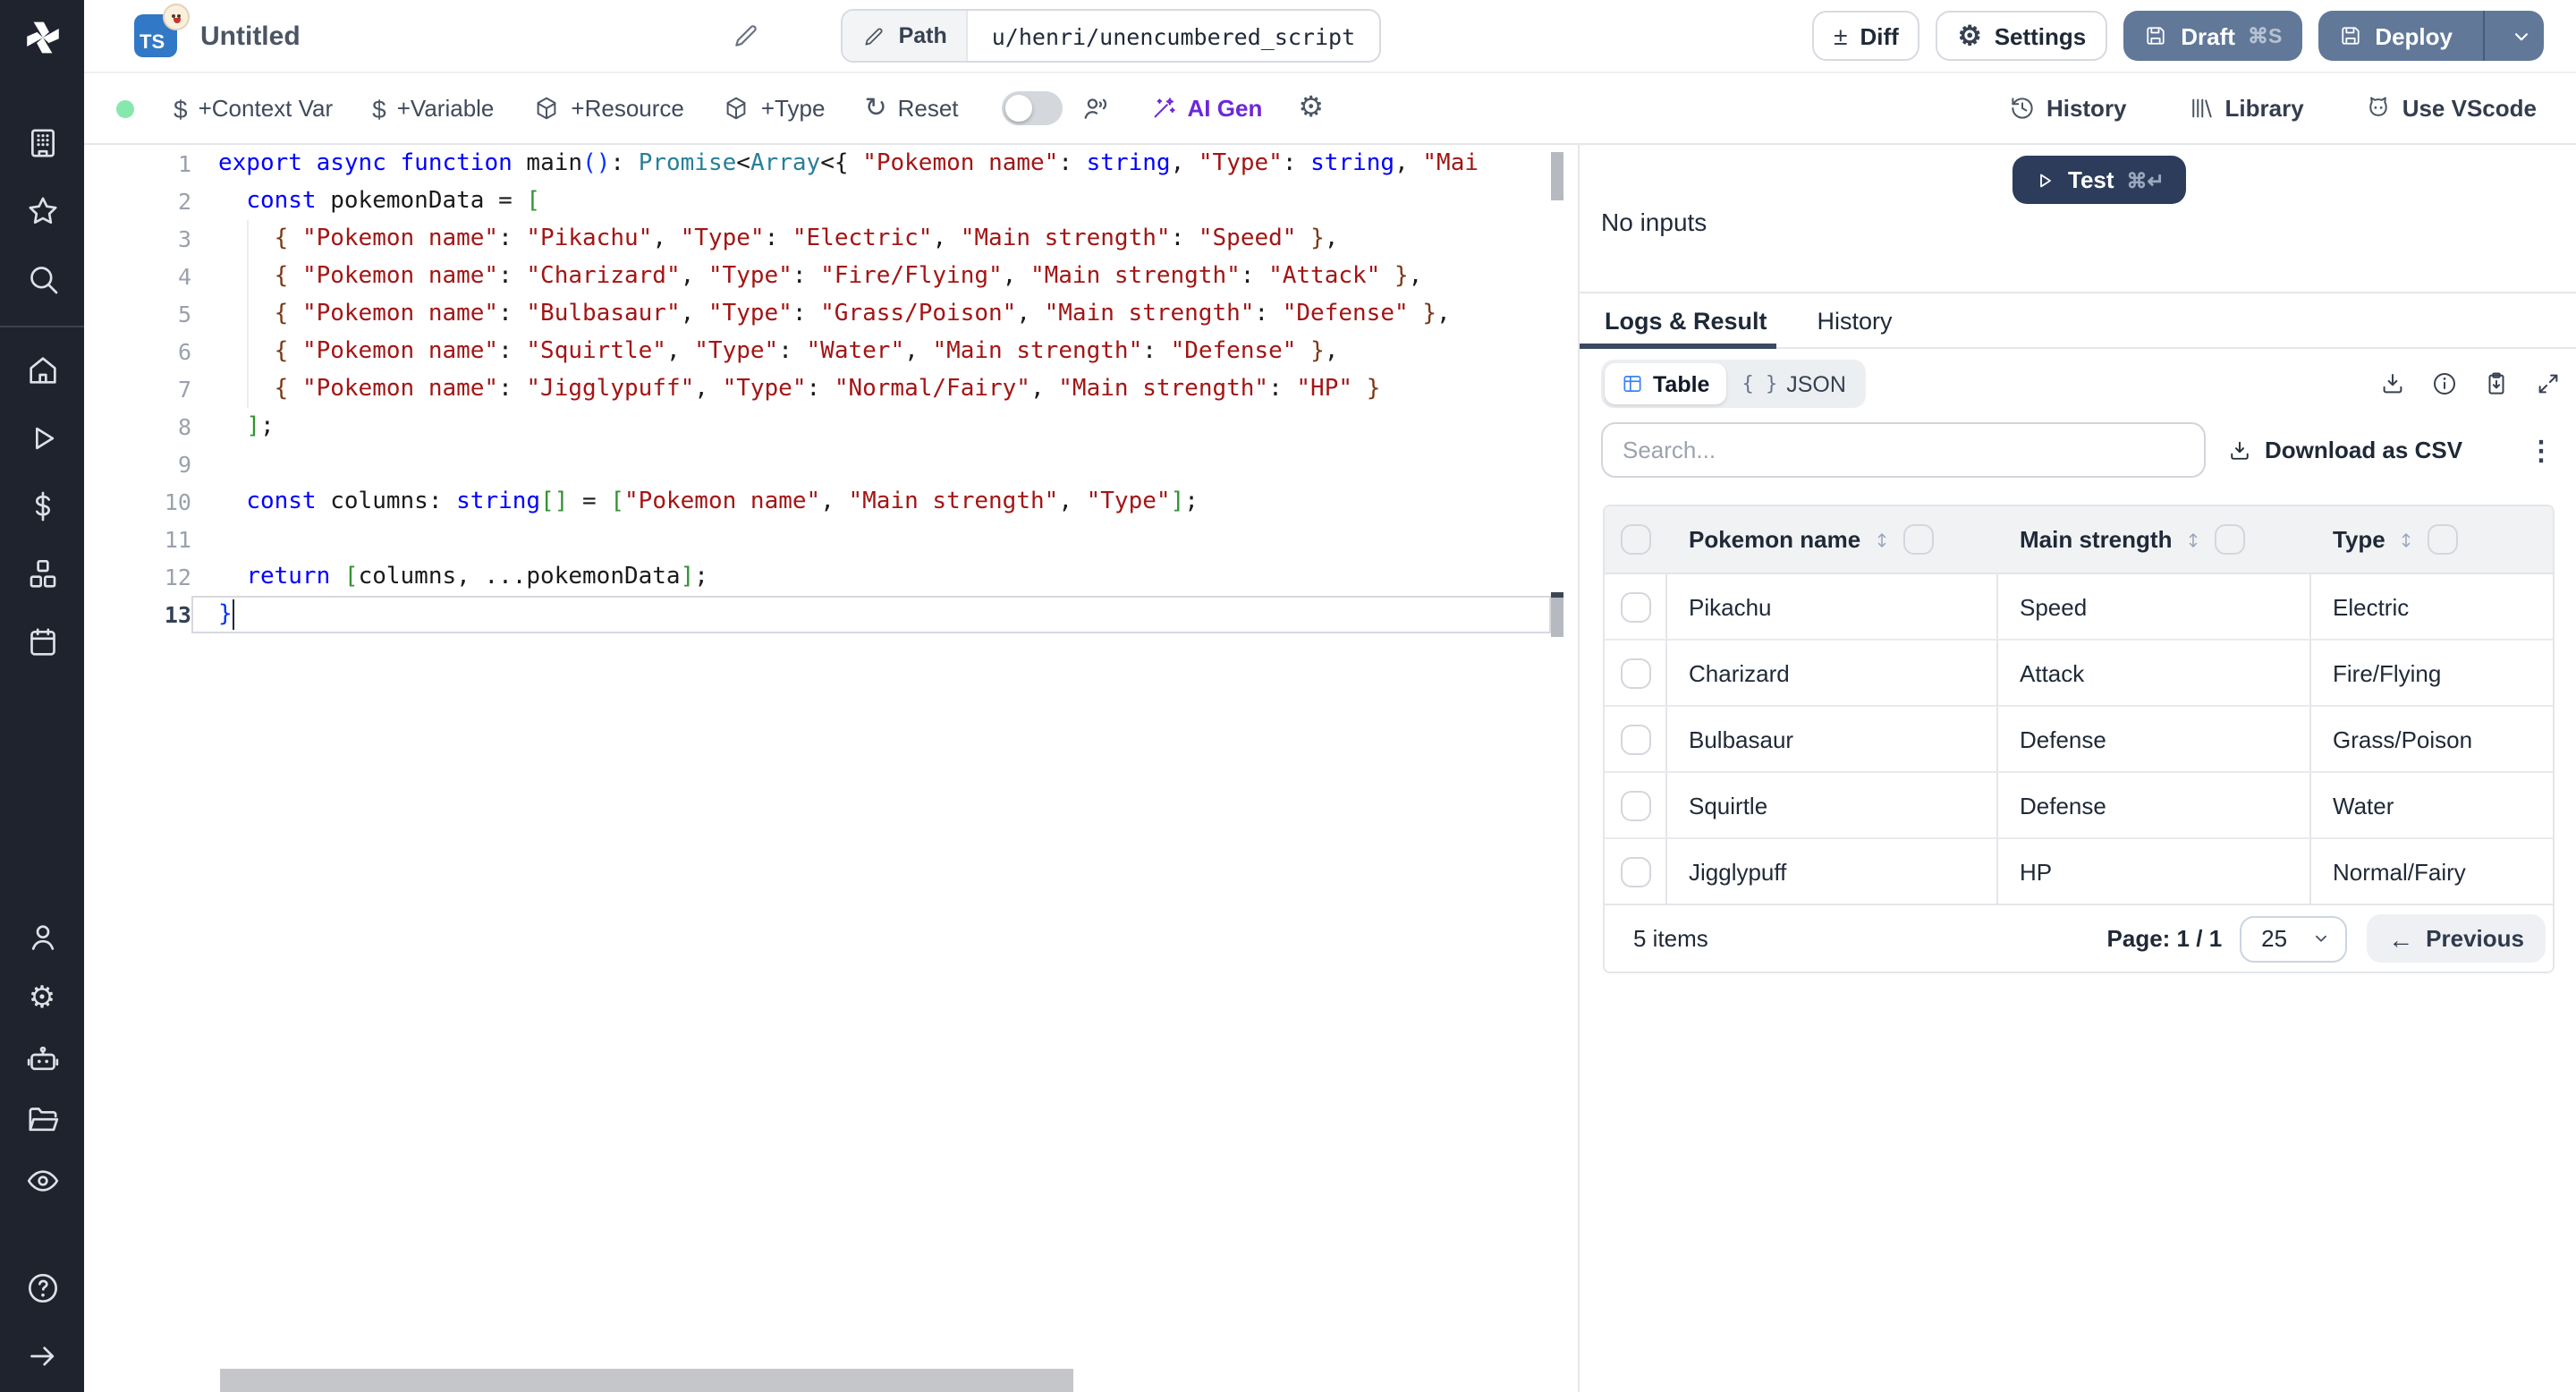  What do you see at coordinates (1866, 36) in the screenshot?
I see `diff-button: ± Diff` at bounding box center [1866, 36].